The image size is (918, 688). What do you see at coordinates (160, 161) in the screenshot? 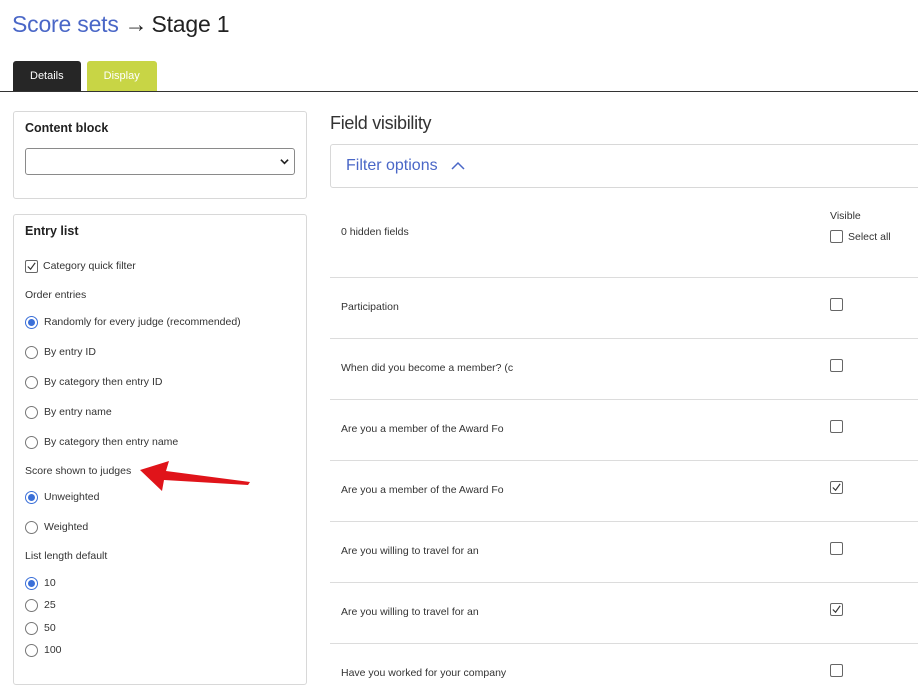
I see `content-block-select` at bounding box center [160, 161].